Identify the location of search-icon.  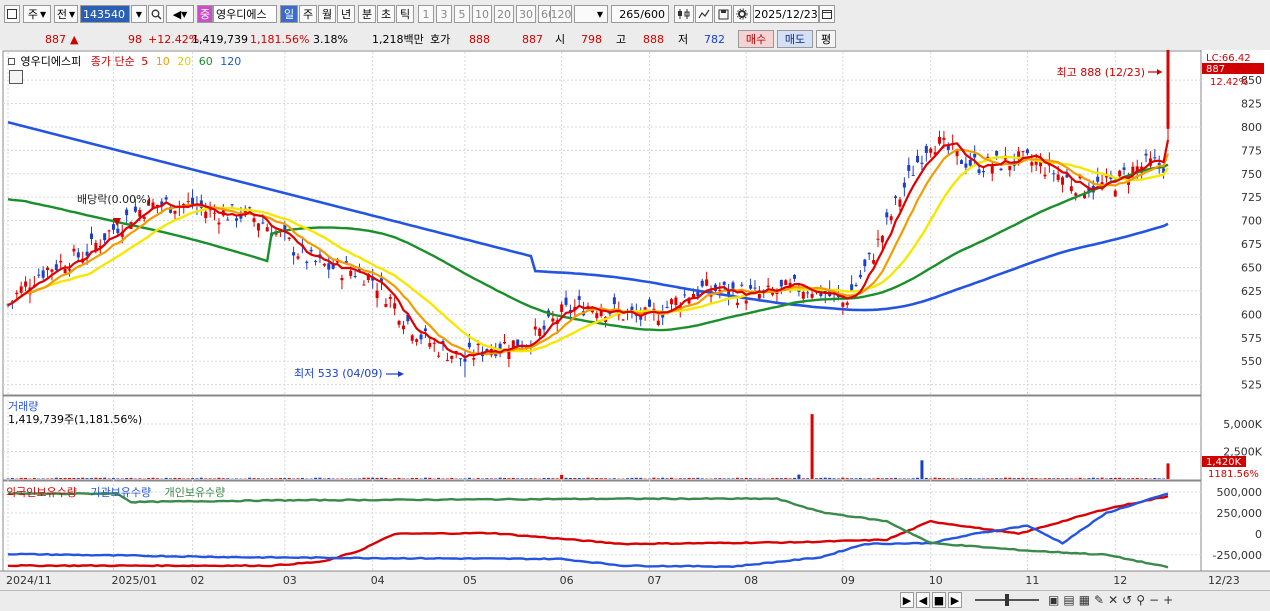
(156, 14).